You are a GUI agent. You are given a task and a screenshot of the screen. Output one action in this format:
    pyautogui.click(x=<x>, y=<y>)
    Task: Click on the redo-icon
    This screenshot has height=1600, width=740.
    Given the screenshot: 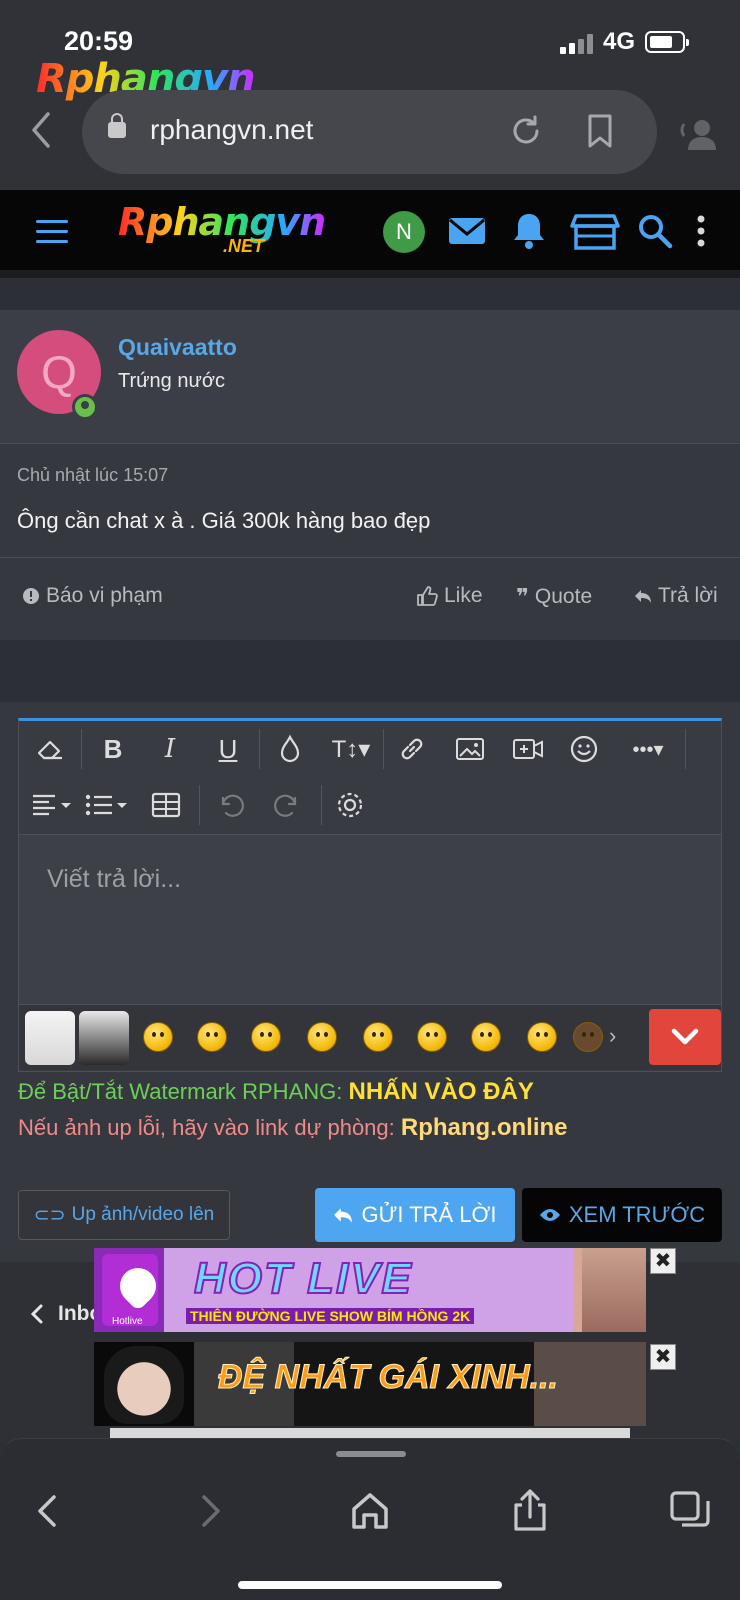 What is the action you would take?
    pyautogui.click(x=288, y=805)
    